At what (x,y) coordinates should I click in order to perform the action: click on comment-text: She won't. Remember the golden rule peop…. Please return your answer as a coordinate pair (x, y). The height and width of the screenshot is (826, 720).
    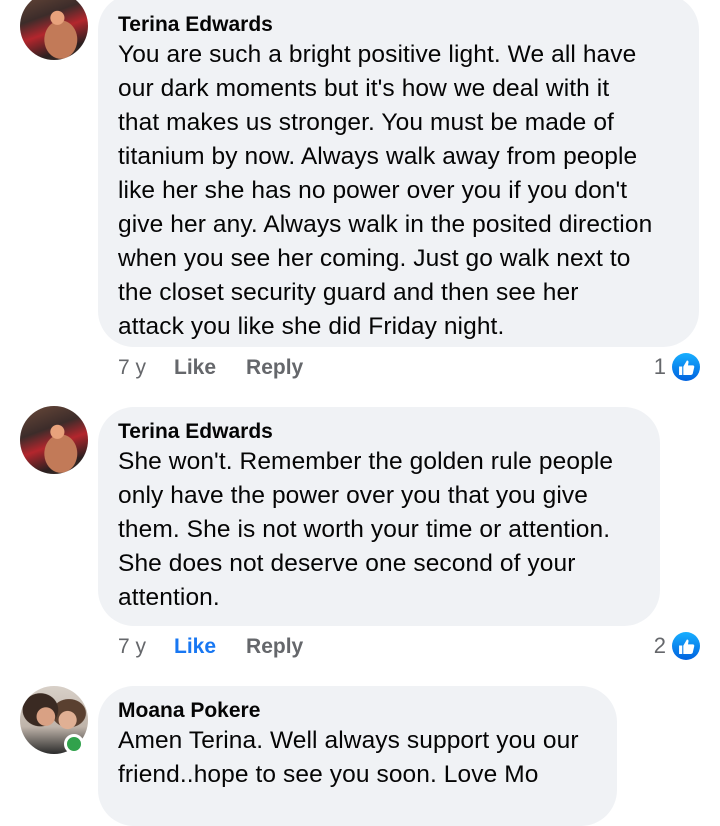
    Looking at the image, I should click on (379, 530).